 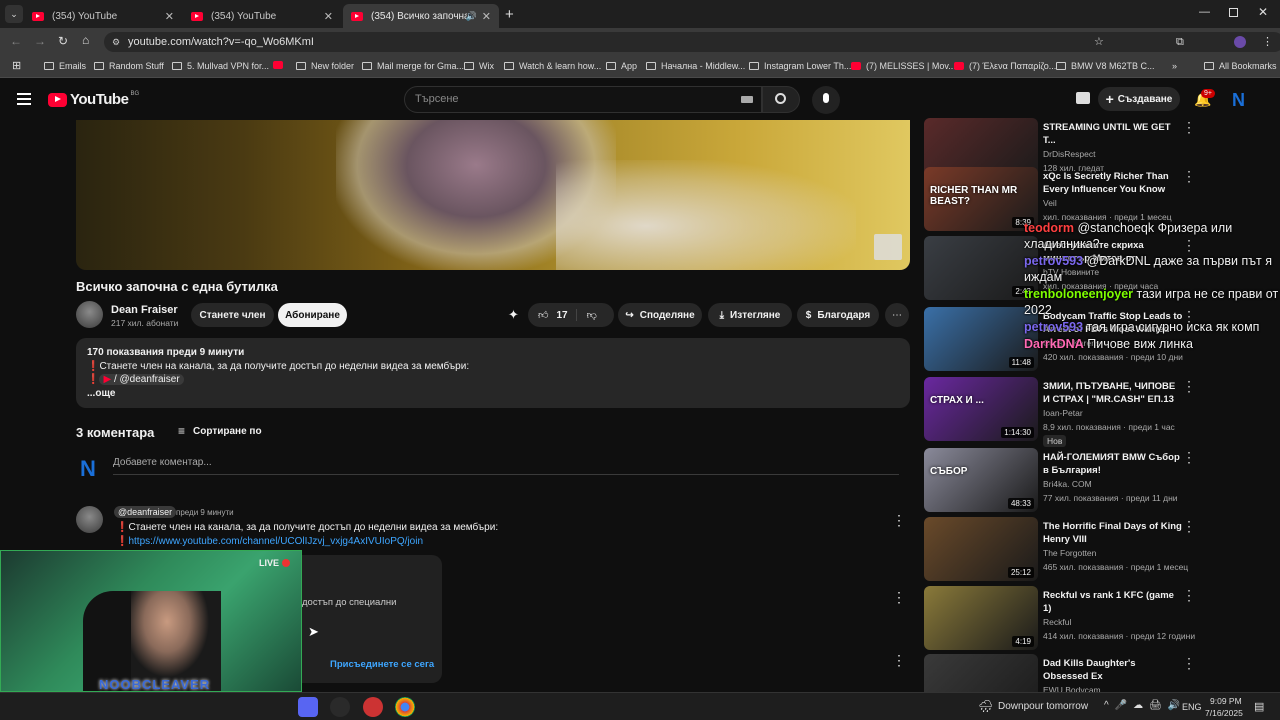 I want to click on weather-text: Downpour tomorrow, so click(x=1043, y=706).